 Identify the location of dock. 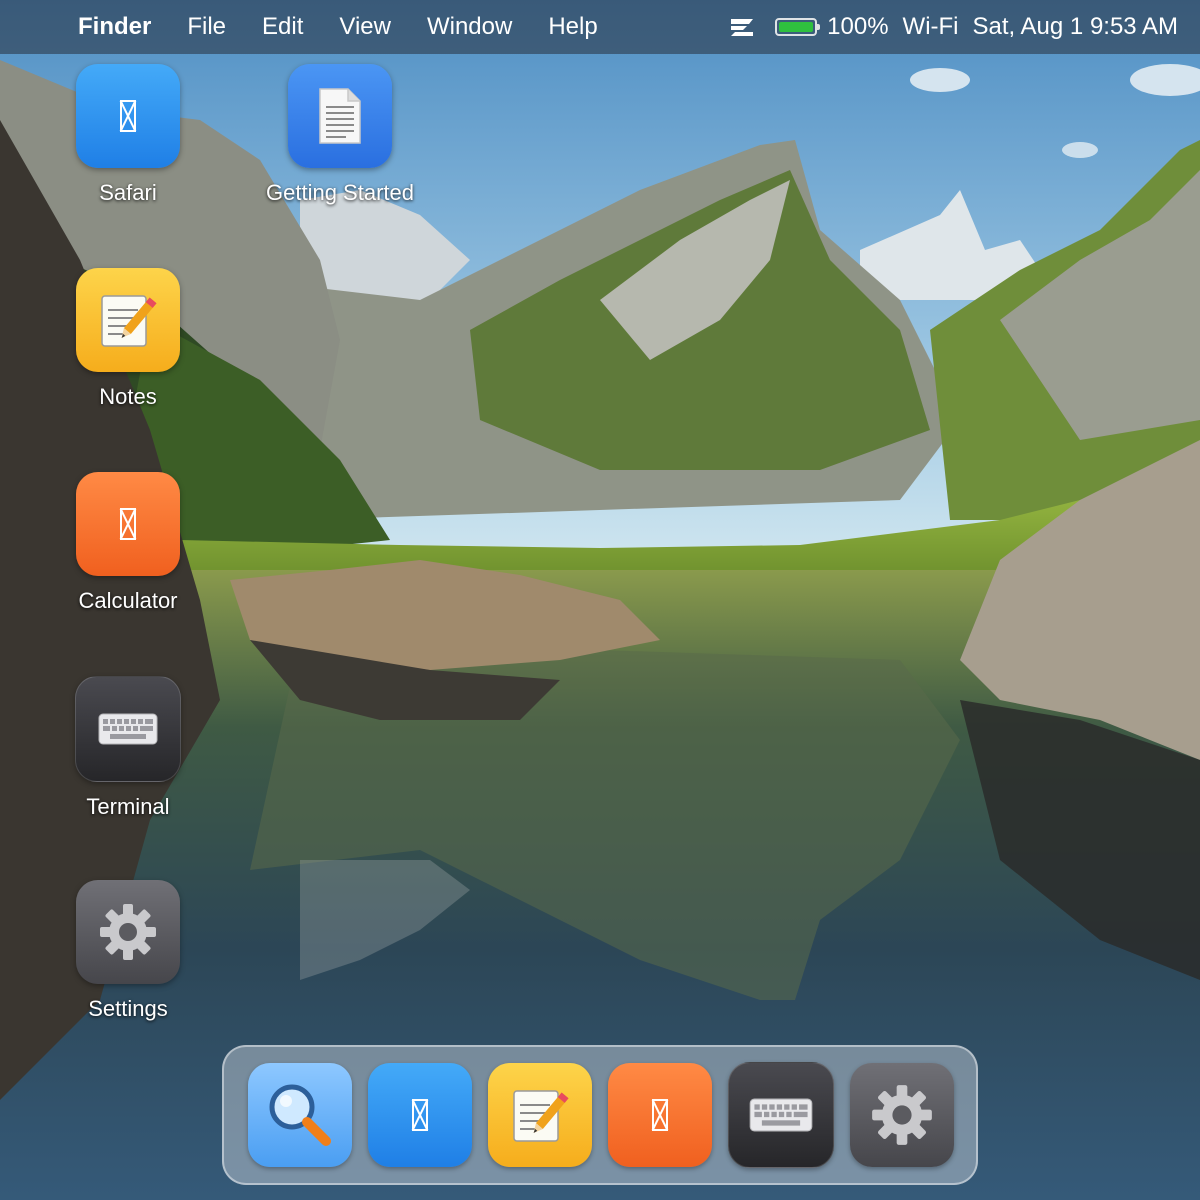
(600, 1115).